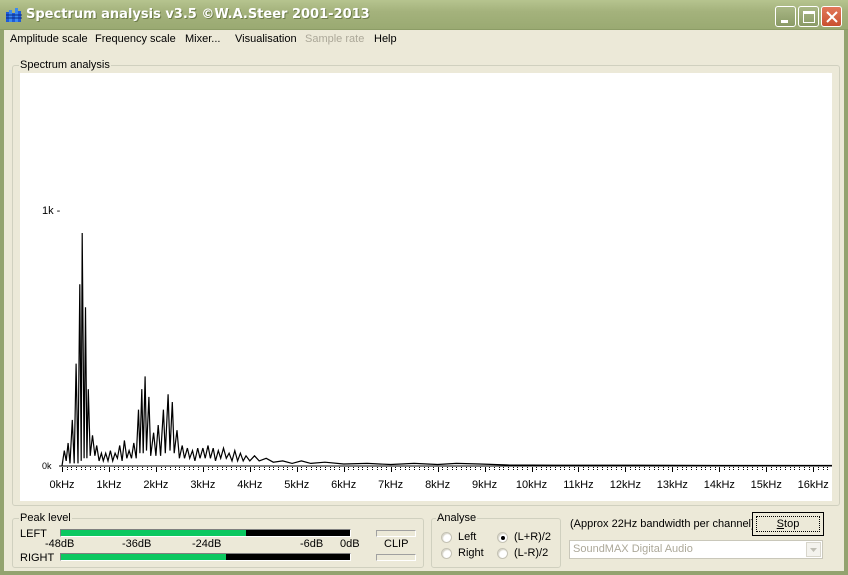 This screenshot has width=848, height=575. What do you see at coordinates (396, 544) in the screenshot?
I see `clip-label: CLIP` at bounding box center [396, 544].